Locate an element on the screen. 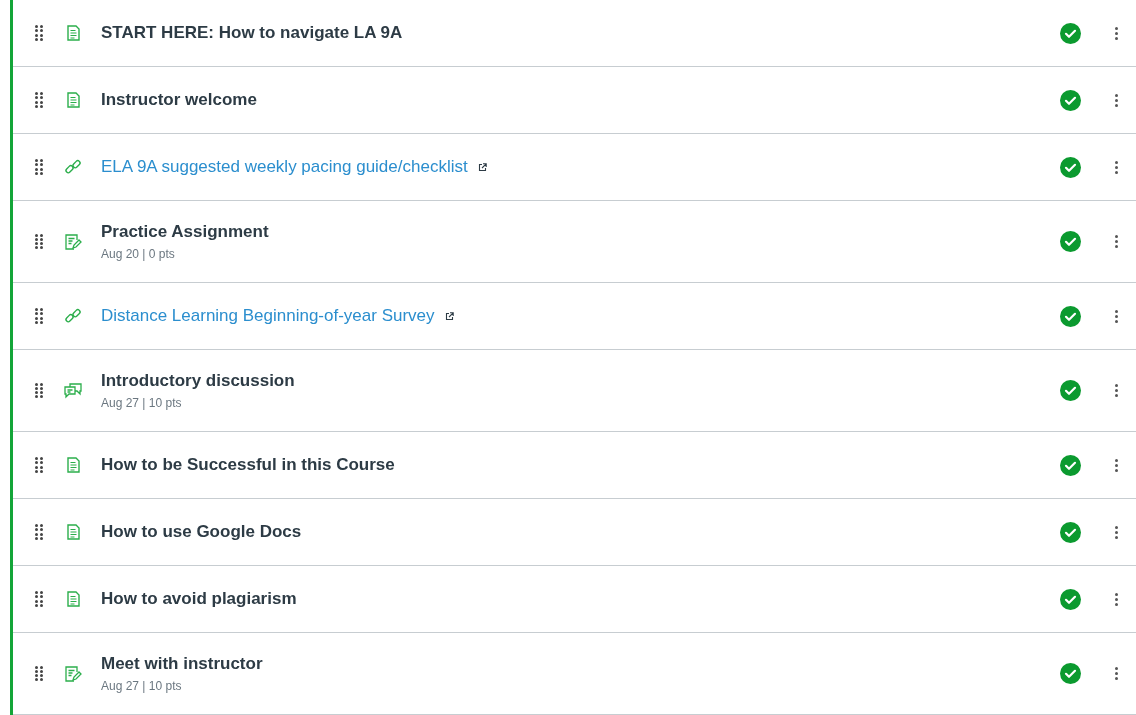  item-title: Meet with instructor is located at coordinates (182, 664).